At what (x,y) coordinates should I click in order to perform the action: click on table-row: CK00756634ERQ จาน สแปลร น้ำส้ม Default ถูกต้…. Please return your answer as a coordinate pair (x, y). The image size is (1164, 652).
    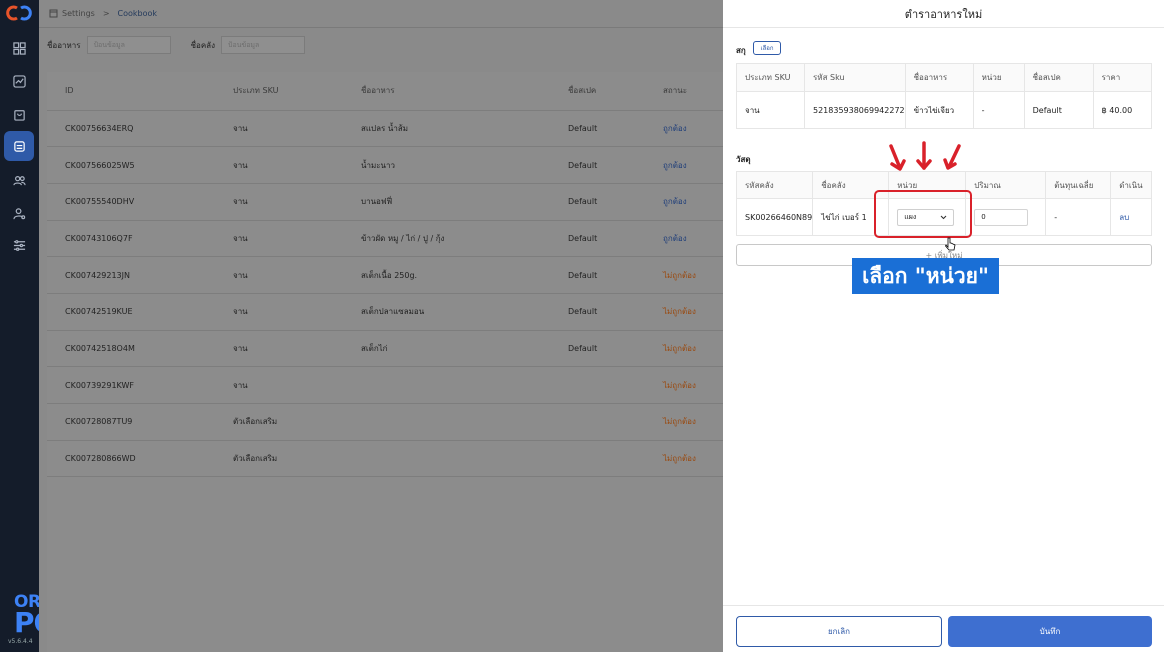
    Looking at the image, I should click on (385, 129).